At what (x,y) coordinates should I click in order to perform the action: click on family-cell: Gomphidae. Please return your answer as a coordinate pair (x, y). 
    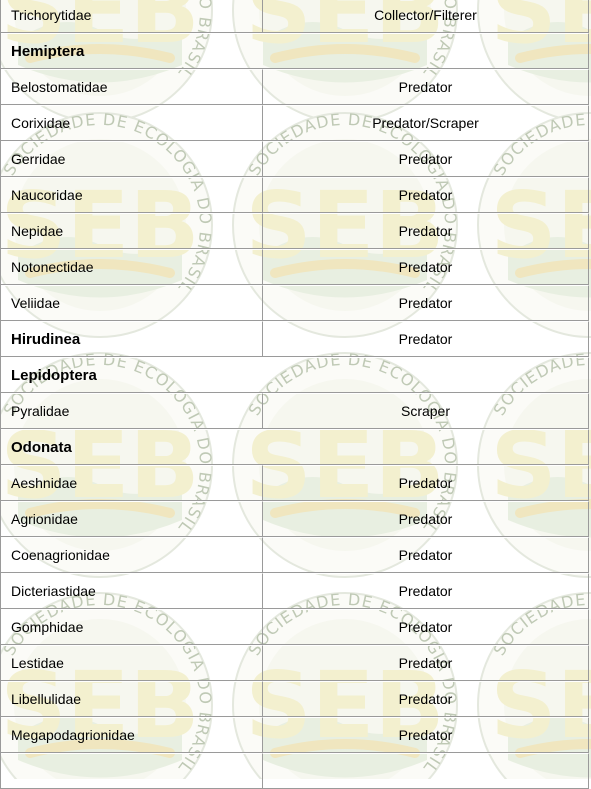
    Looking at the image, I should click on (132, 627).